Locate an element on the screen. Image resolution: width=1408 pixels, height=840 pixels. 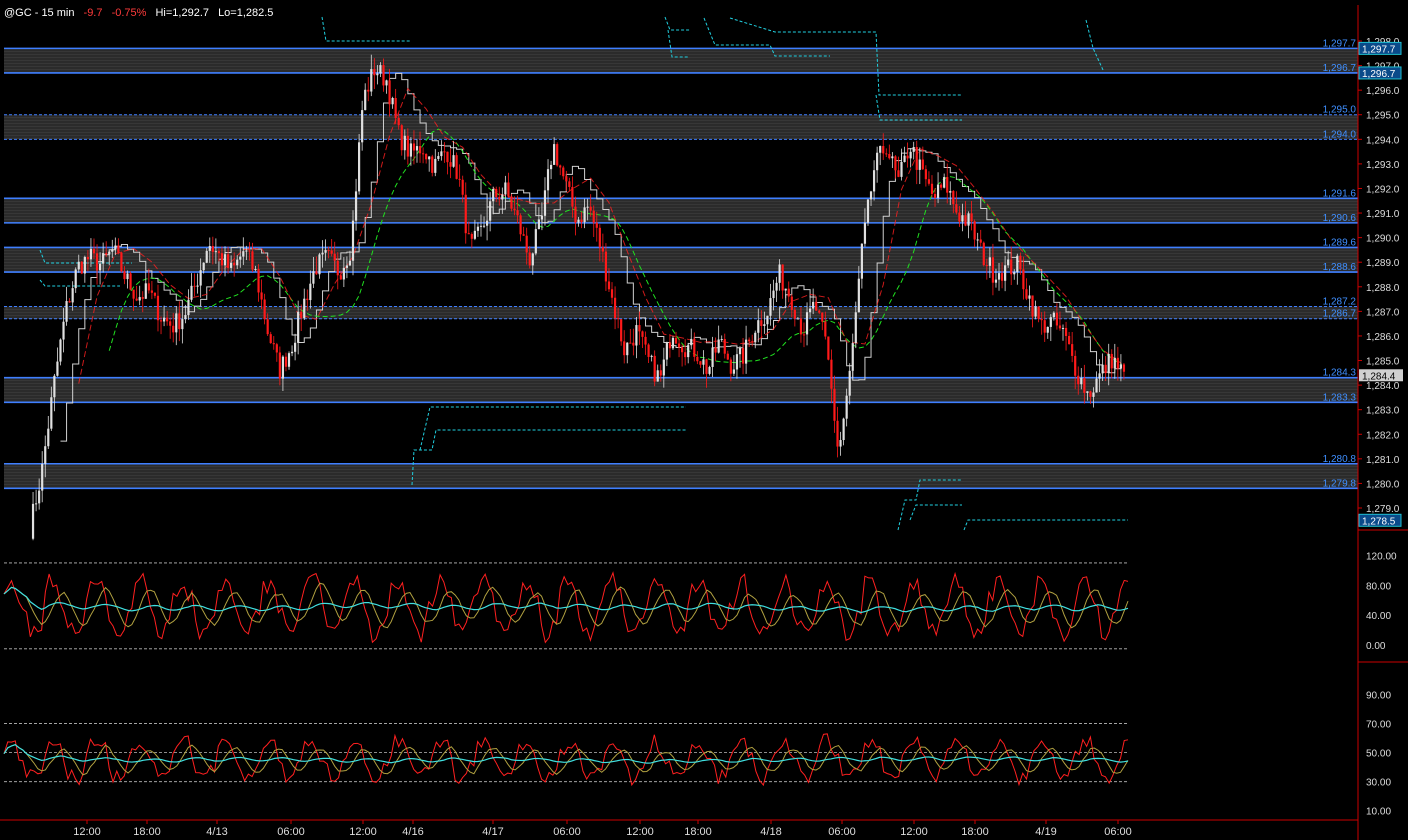
level-label: 1,288.6 is located at coordinates (1340, 267).